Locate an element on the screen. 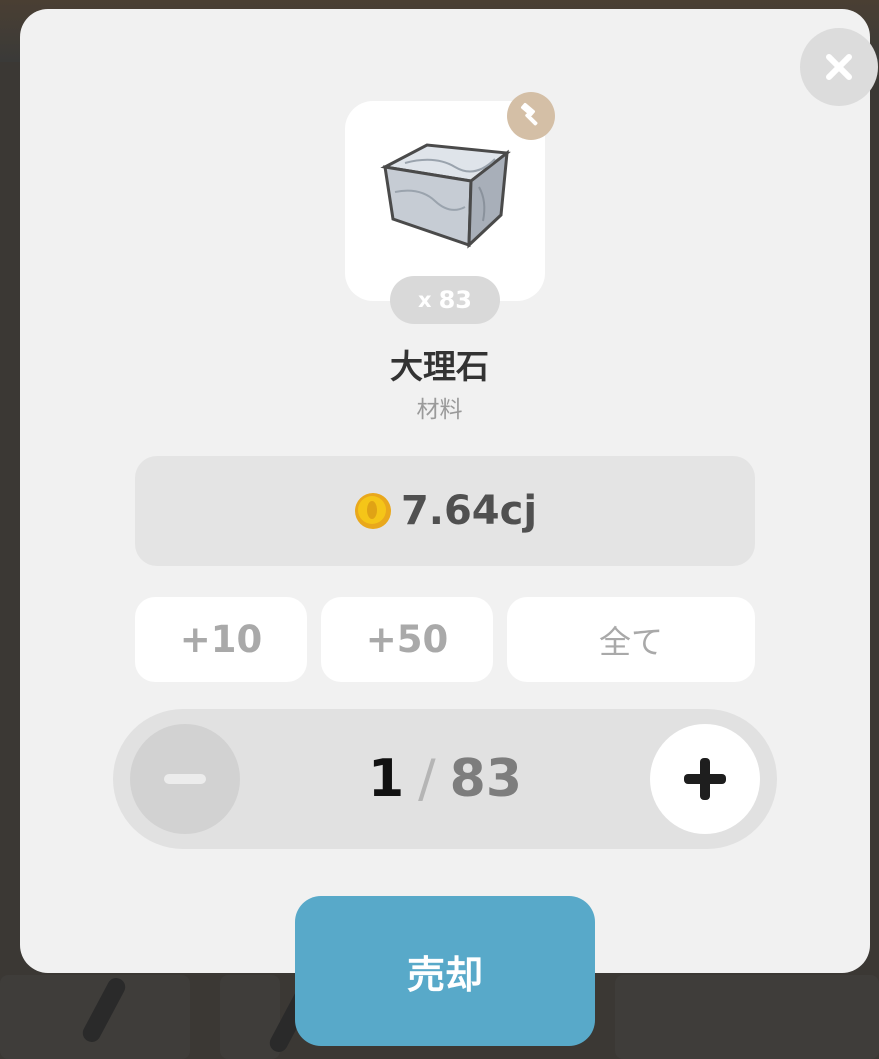 The height and width of the screenshot is (1059, 879). selected-quantity: 1 is located at coordinates (386, 779).